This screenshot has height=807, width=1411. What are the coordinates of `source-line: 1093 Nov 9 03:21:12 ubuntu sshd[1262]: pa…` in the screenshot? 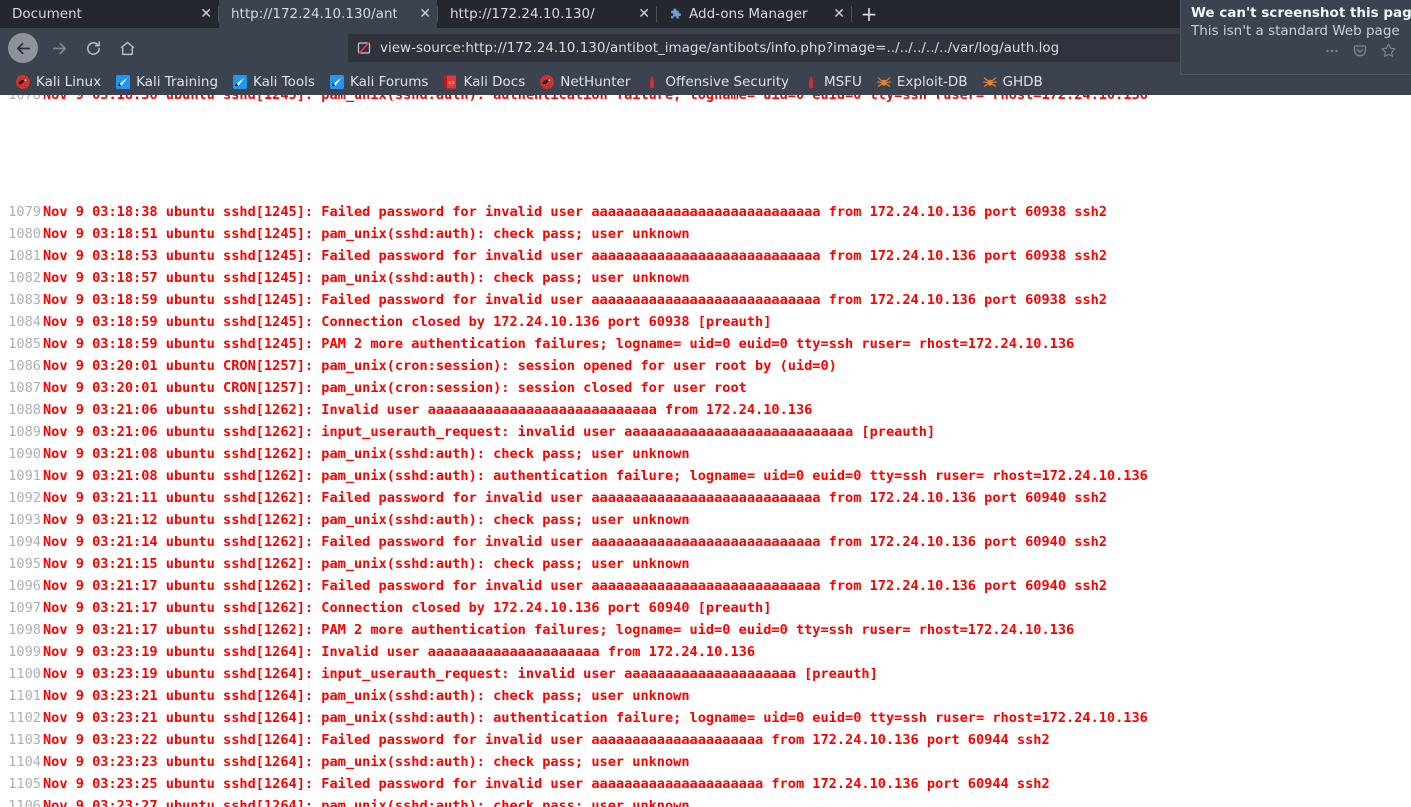 It's located at (574, 520).